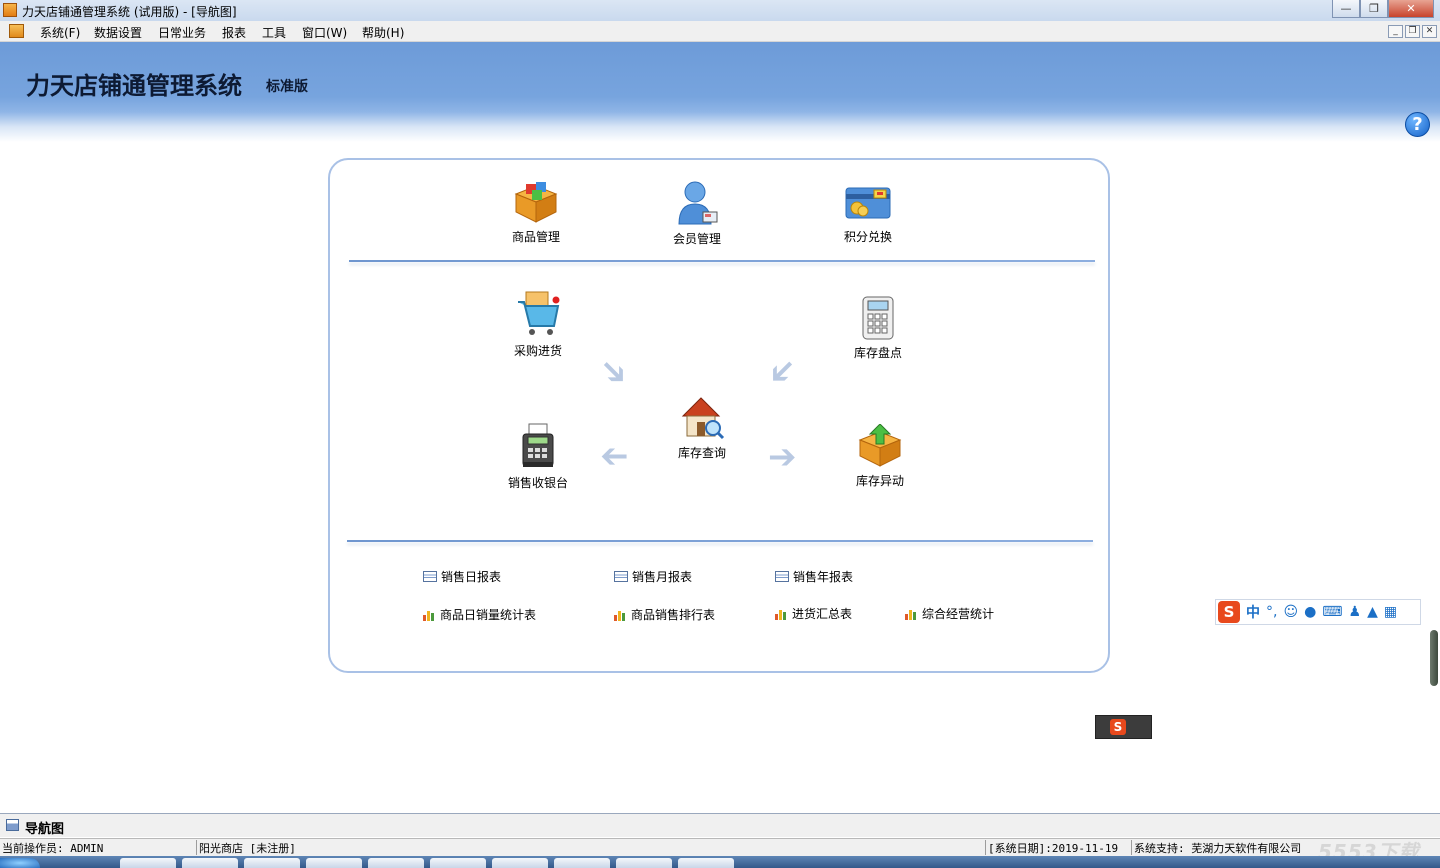 The width and height of the screenshot is (1440, 868). I want to click on report-sales-yearly-label: 销售年报表, so click(823, 577).